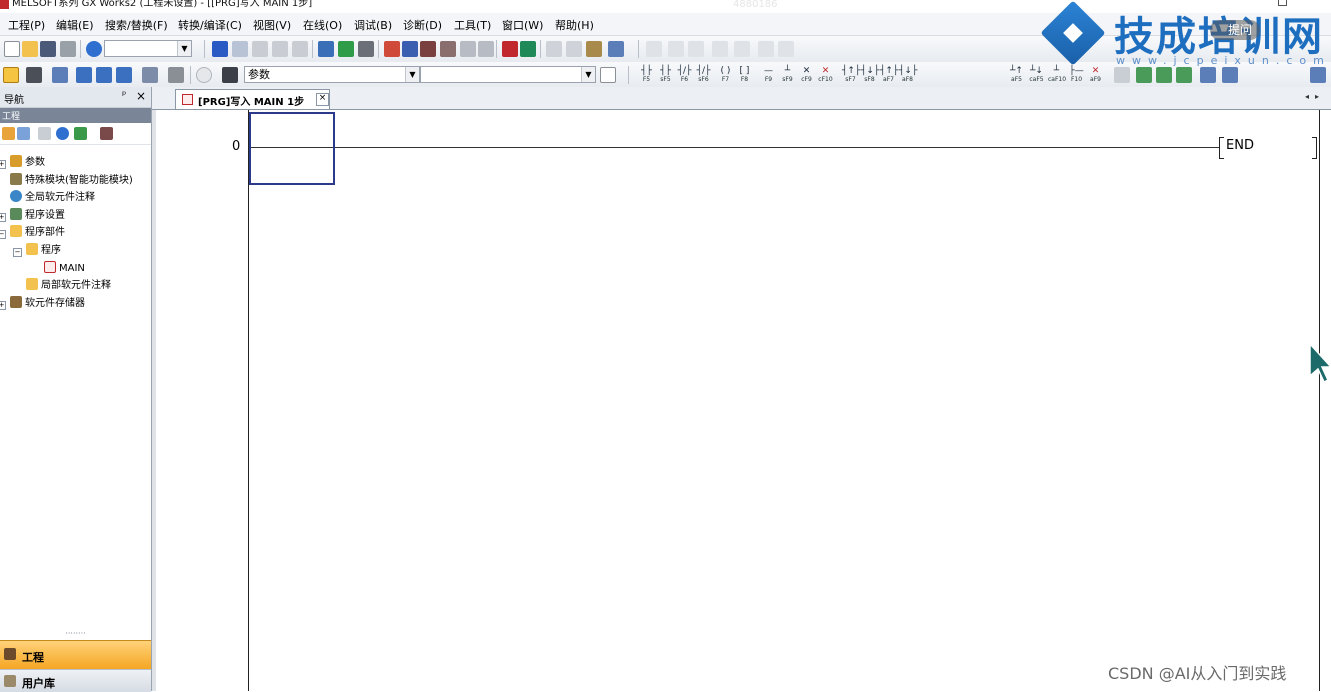 This screenshot has height=692, width=1331. What do you see at coordinates (68, 49) in the screenshot?
I see `print-icon` at bounding box center [68, 49].